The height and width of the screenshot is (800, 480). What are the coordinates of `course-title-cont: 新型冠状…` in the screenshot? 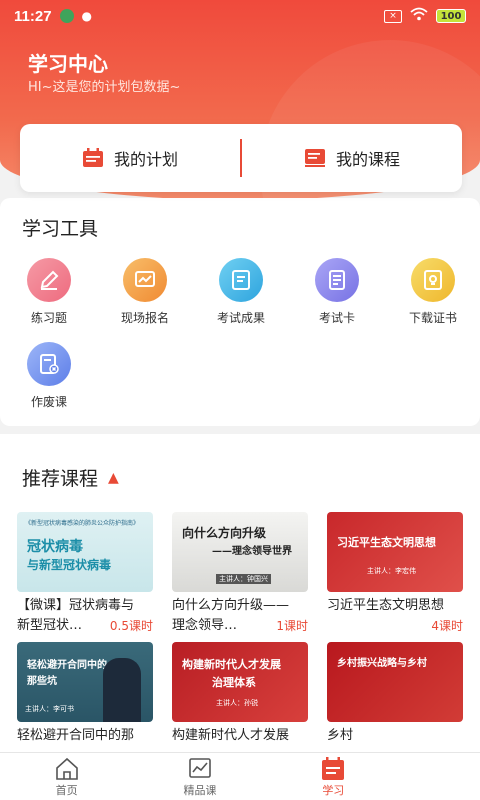 It's located at (50, 625).